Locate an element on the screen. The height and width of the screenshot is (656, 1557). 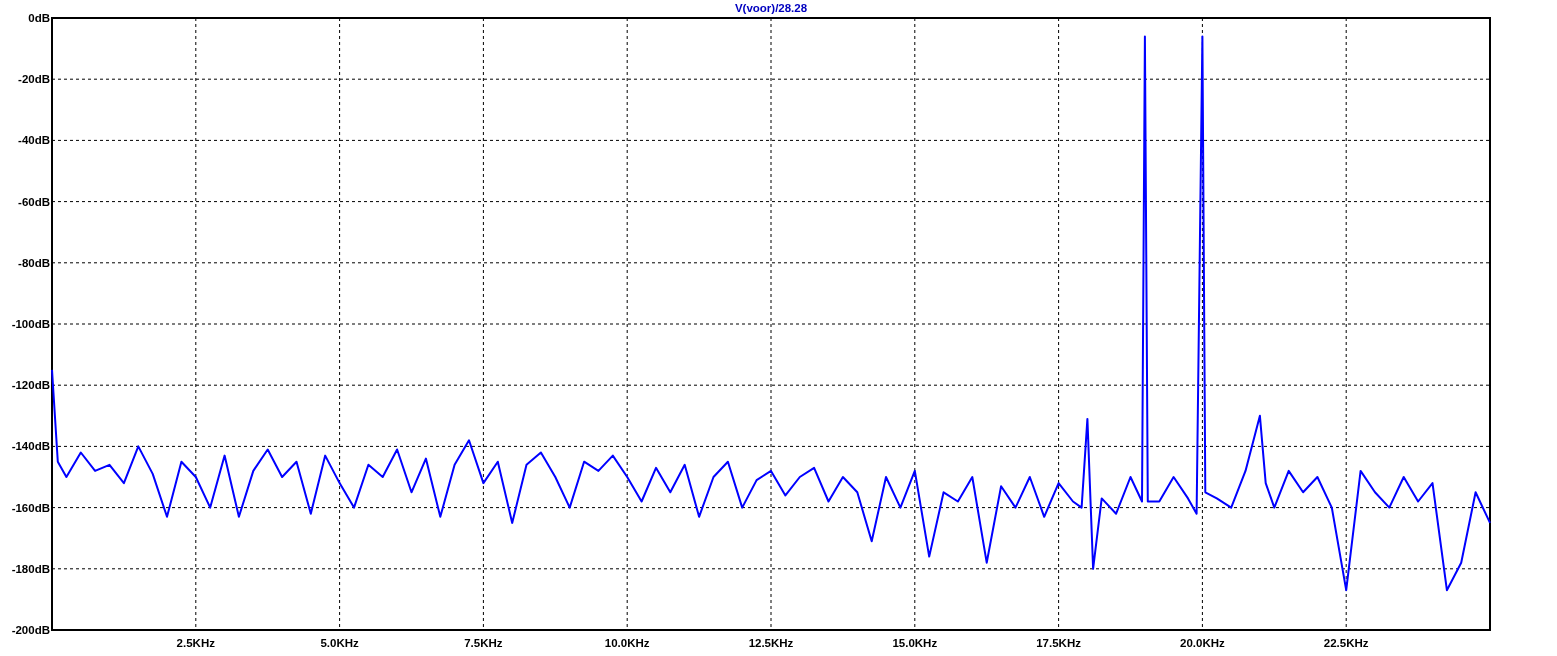
y-tick-label: -180dB is located at coordinates (30, 568).